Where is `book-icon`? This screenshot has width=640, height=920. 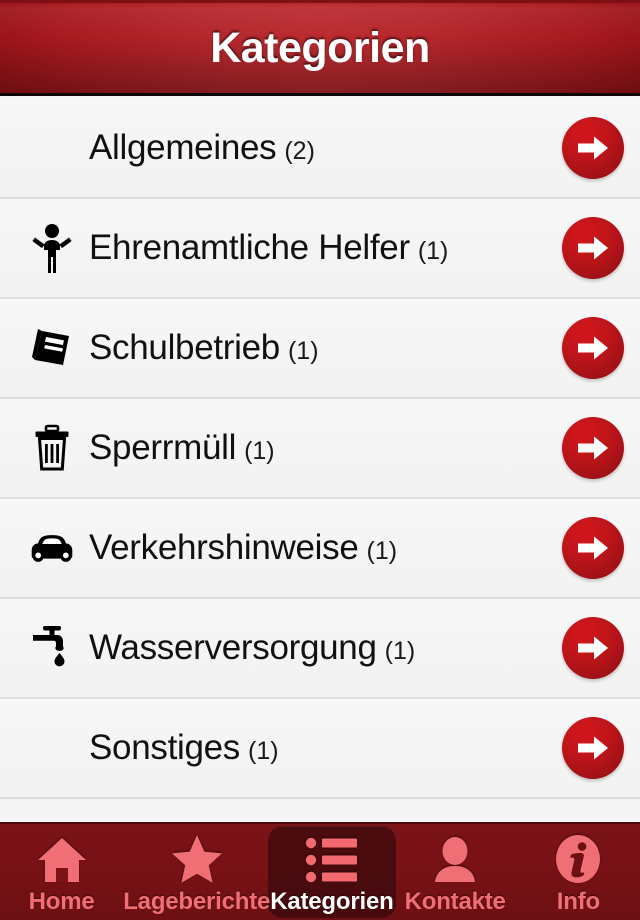 book-icon is located at coordinates (52, 348).